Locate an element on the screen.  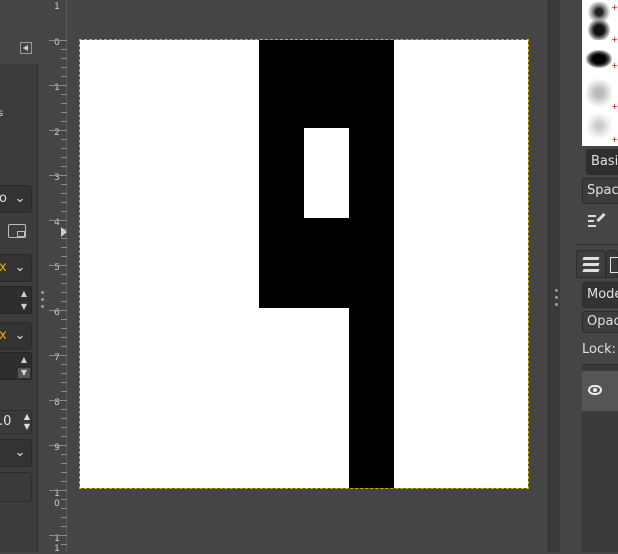
vertical-ruler: 1 0 1 2 3 4 5 6 7 8 9 1 0 1 1 is located at coordinates (58, 277).